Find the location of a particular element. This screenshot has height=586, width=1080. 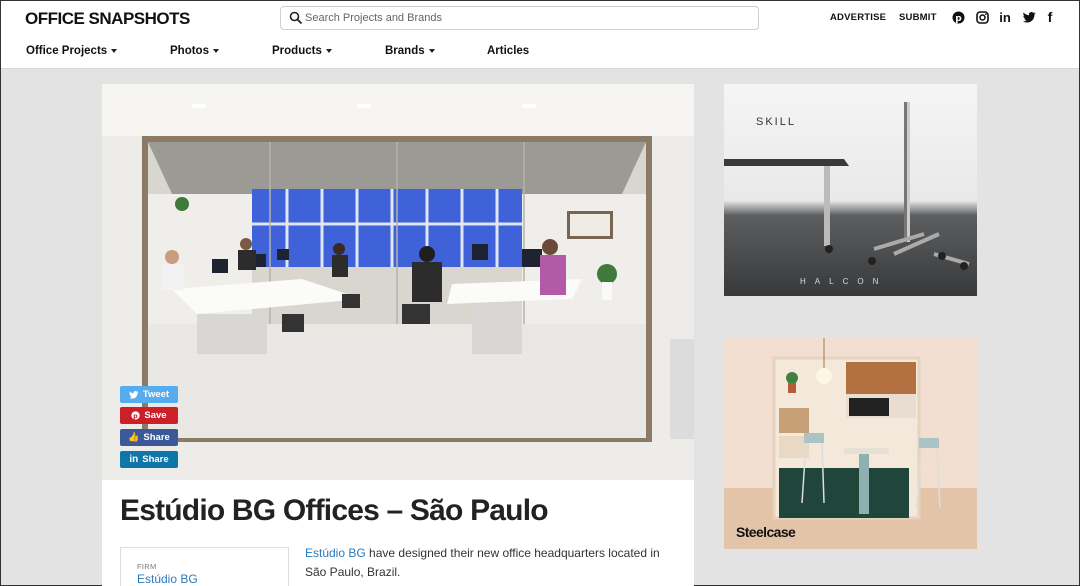

nav-photos: Photos is located at coordinates (194, 51).